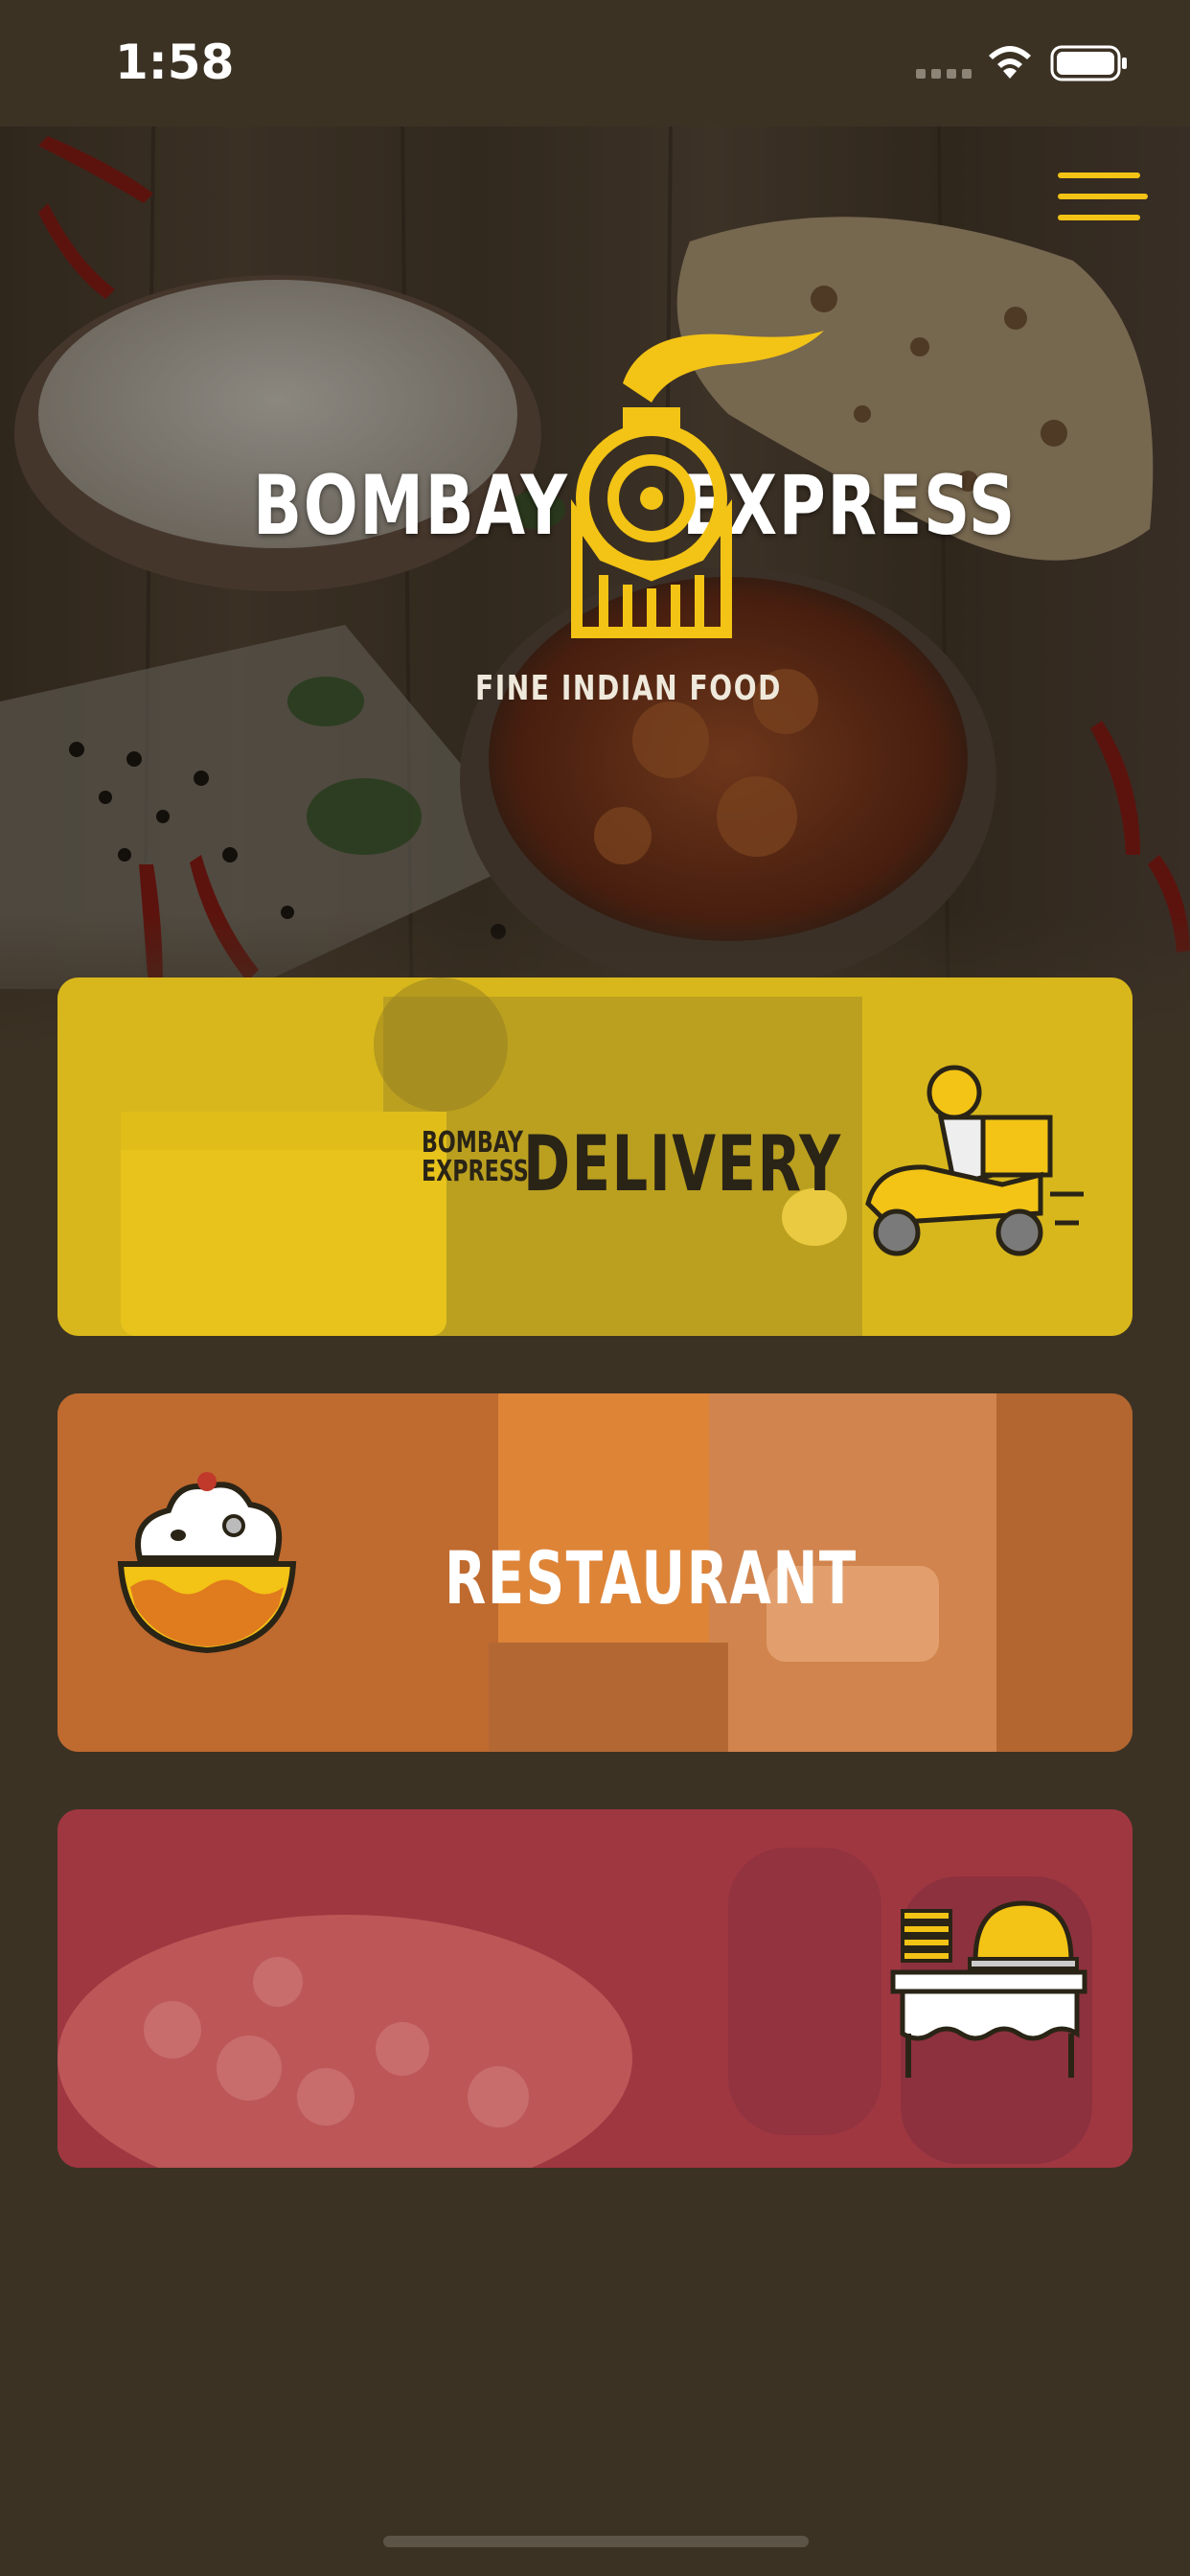 This screenshot has height=2576, width=1190. What do you see at coordinates (595, 63) in the screenshot?
I see `status-bar: 1:58` at bounding box center [595, 63].